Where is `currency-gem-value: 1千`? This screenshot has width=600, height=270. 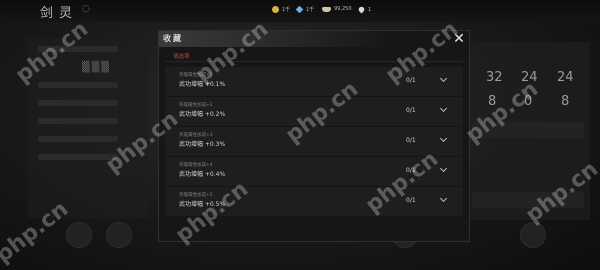
currency-gem-value: 1千 is located at coordinates (310, 10).